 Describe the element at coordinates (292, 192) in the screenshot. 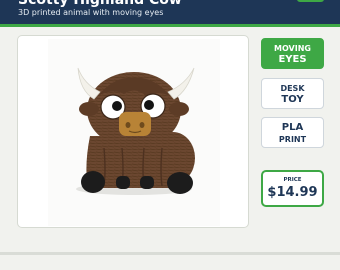

I see `price-value: $14.99` at that location.